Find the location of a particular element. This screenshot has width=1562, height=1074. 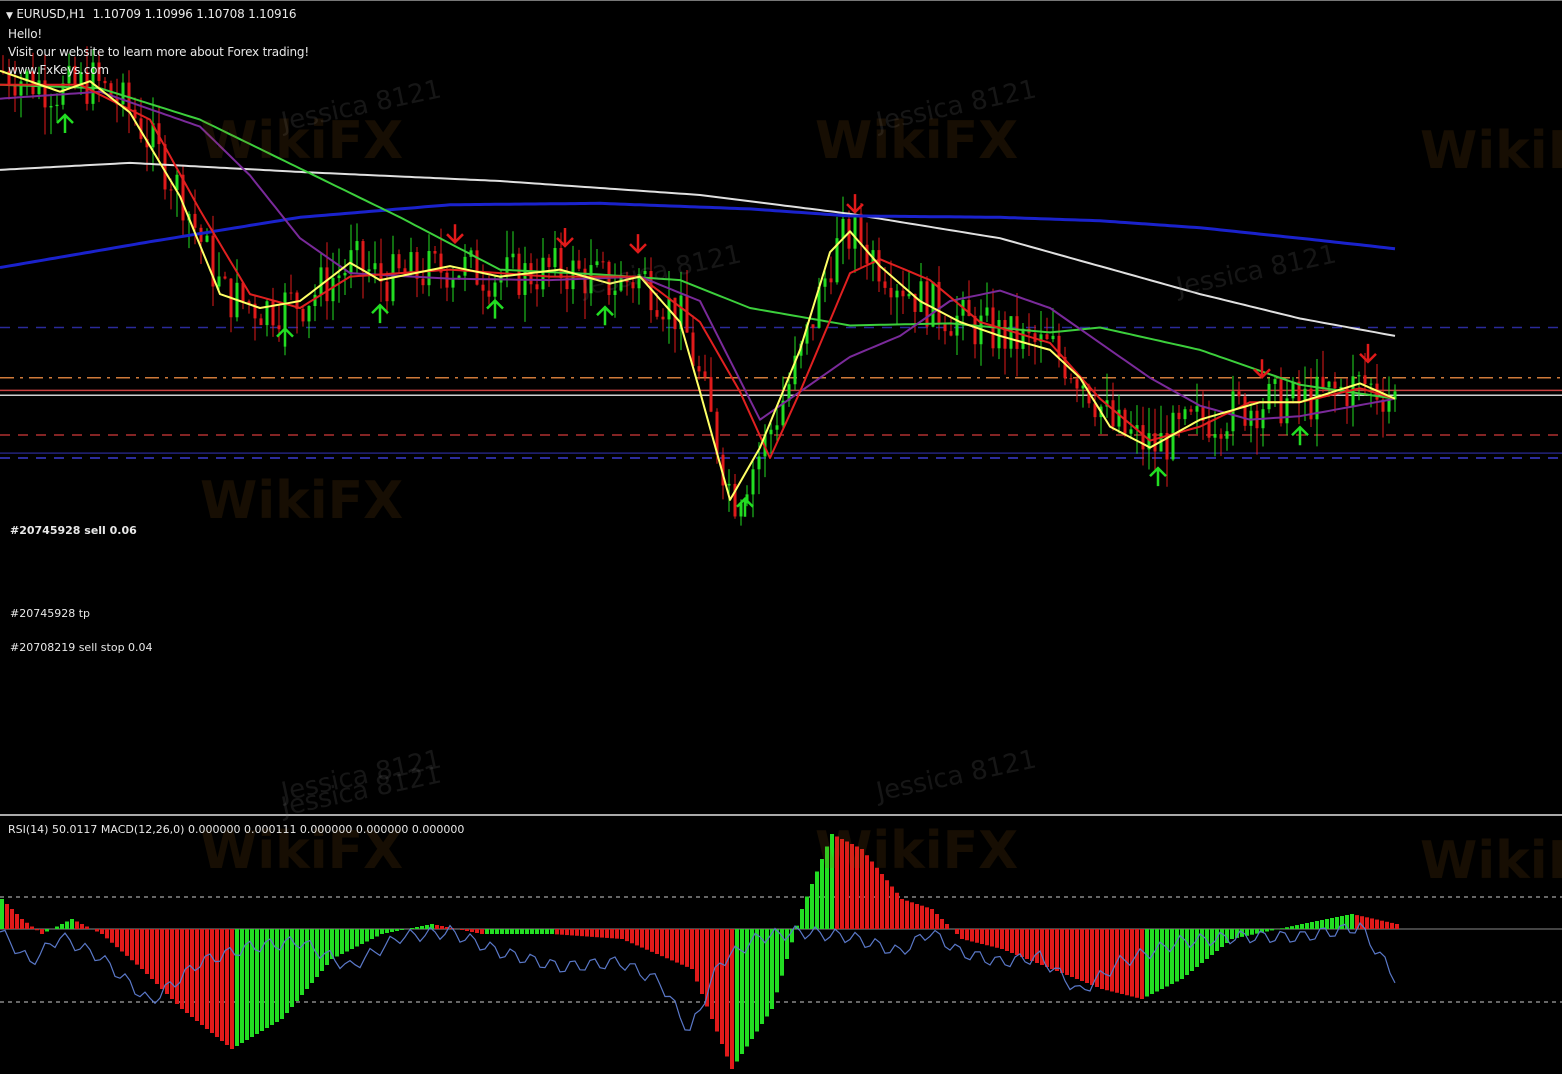

buy-arrow-icon is located at coordinates (1158, 477).